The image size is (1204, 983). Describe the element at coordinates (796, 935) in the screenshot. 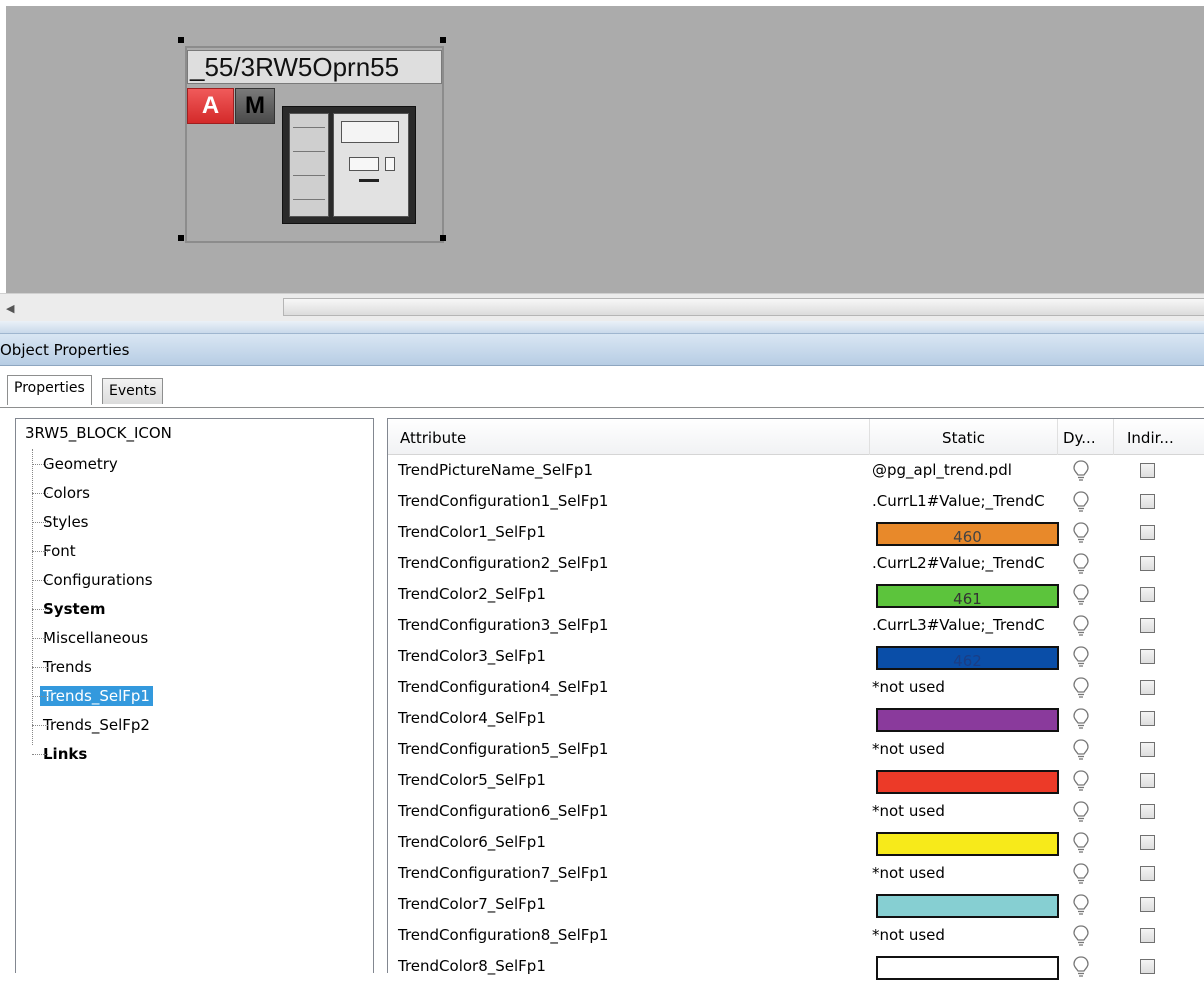

I see `table-row: TrendConfiguration8_SelFp1 *not used` at that location.